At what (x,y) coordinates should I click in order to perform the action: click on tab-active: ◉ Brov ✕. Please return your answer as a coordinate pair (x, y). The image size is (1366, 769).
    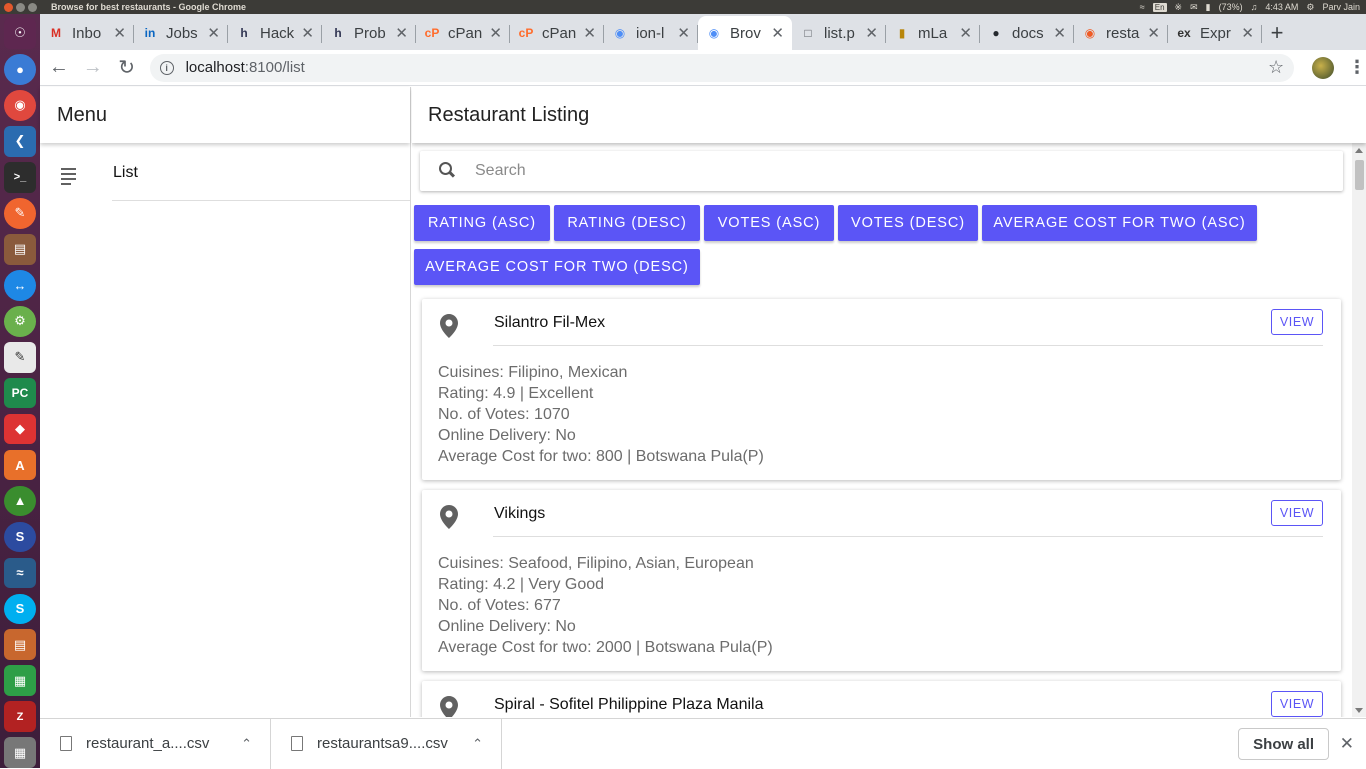
    Looking at the image, I should click on (745, 33).